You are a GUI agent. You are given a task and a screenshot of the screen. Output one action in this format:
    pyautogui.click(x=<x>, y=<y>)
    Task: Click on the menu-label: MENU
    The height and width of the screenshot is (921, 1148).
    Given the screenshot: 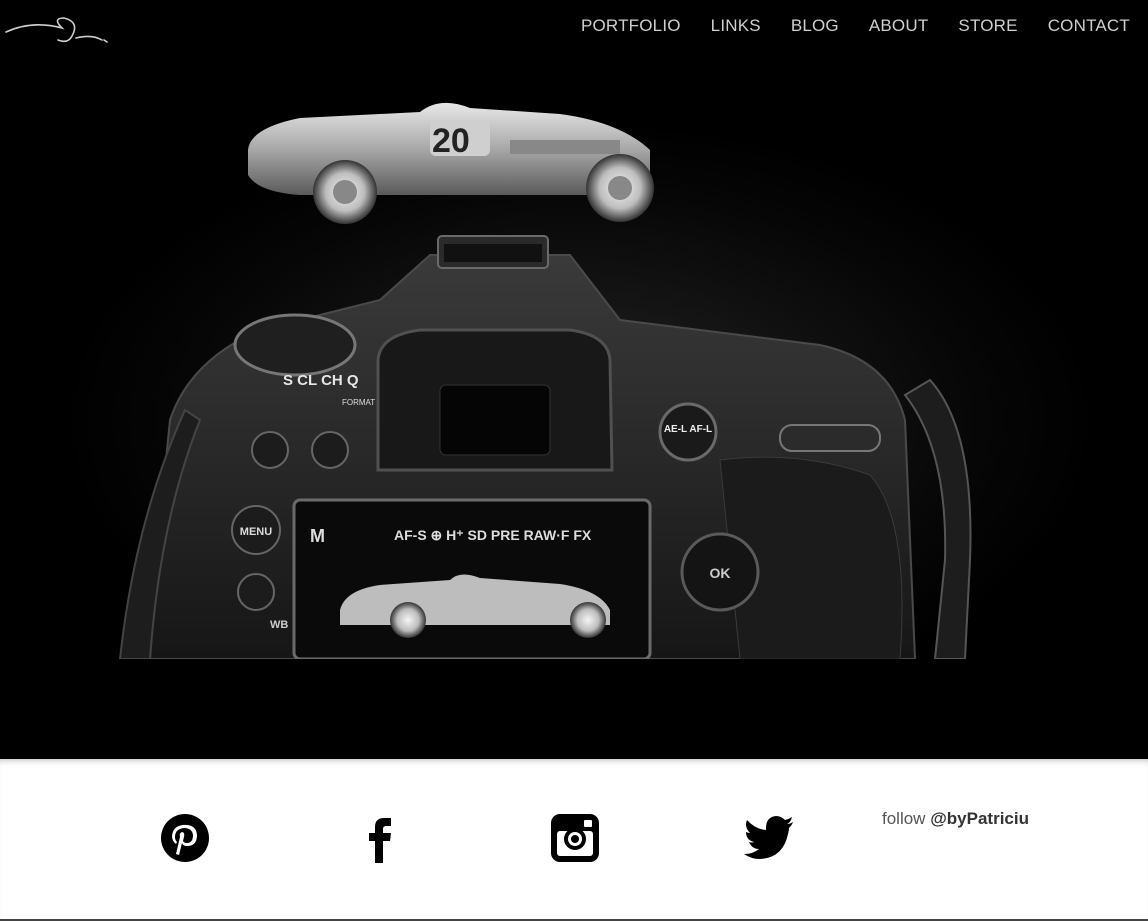 What is the action you would take?
    pyautogui.click(x=256, y=532)
    